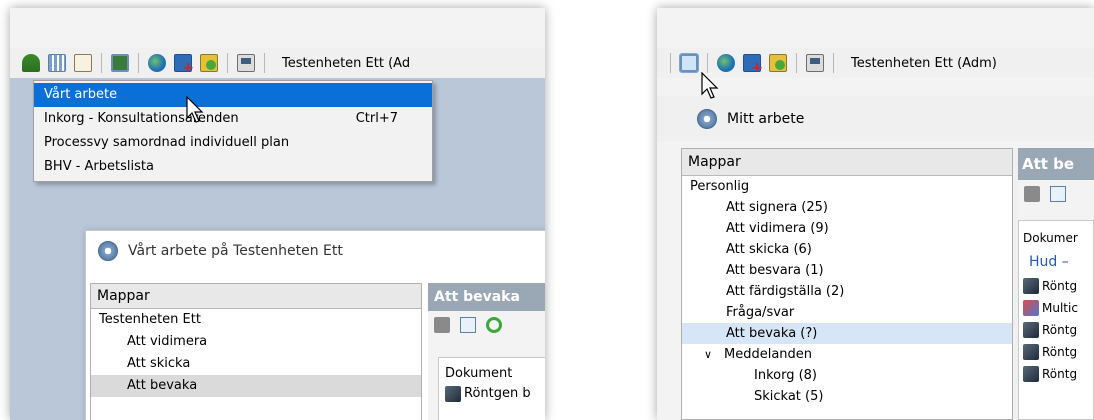  I want to click on document-row: Multic, so click(1056, 308).